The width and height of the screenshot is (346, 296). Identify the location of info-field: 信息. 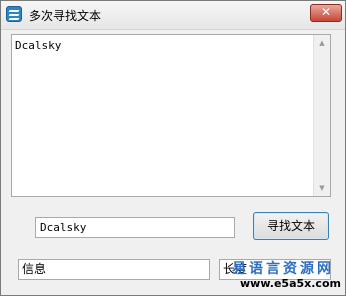
(114, 269).